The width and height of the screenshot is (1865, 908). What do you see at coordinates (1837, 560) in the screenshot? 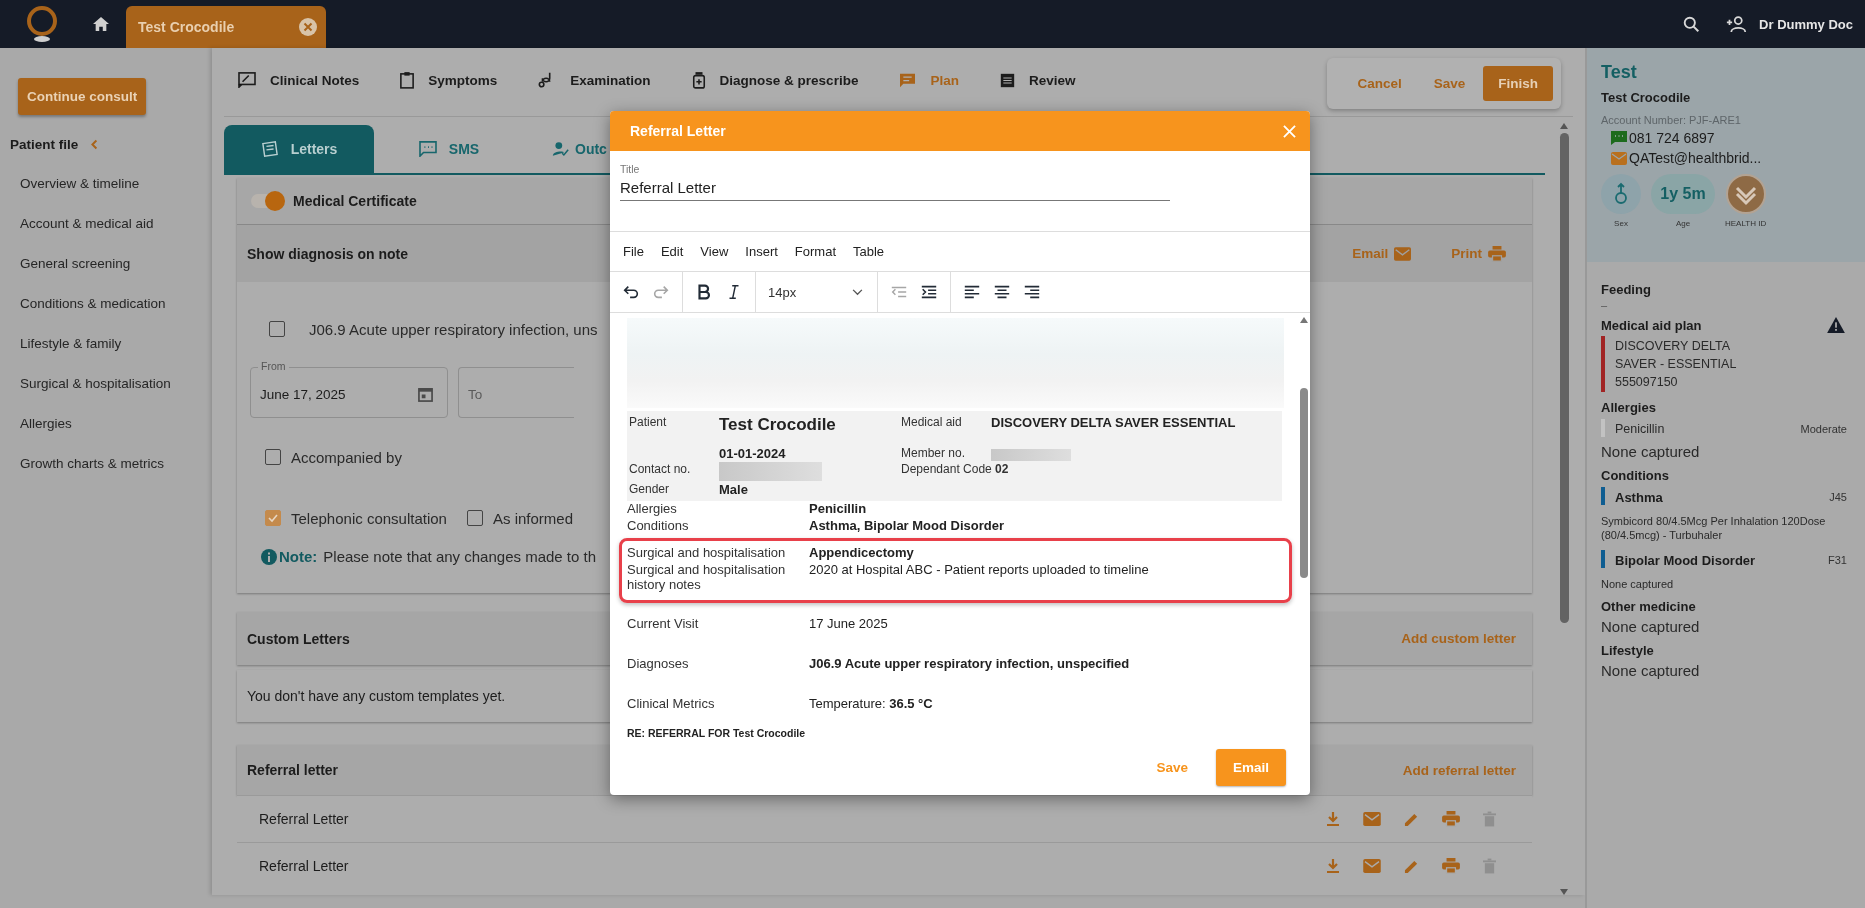
I see `condition-code: F31` at bounding box center [1837, 560].